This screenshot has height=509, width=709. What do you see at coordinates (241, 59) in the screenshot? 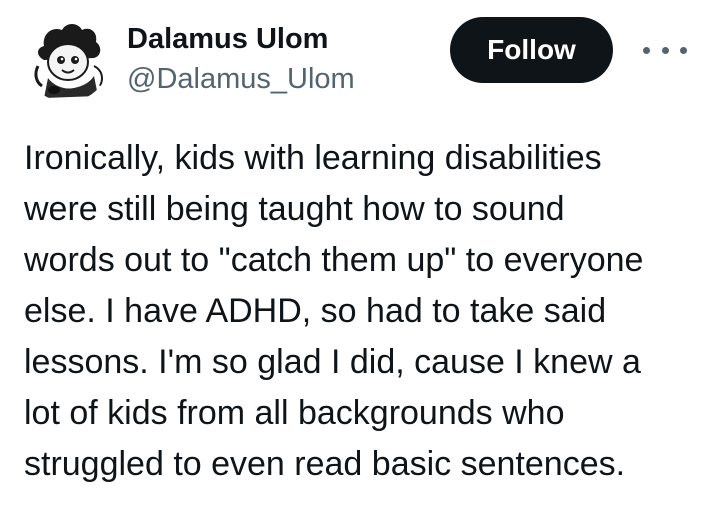
I see `author-info: Dalamus Ulom @Dalamus_Ulom` at bounding box center [241, 59].